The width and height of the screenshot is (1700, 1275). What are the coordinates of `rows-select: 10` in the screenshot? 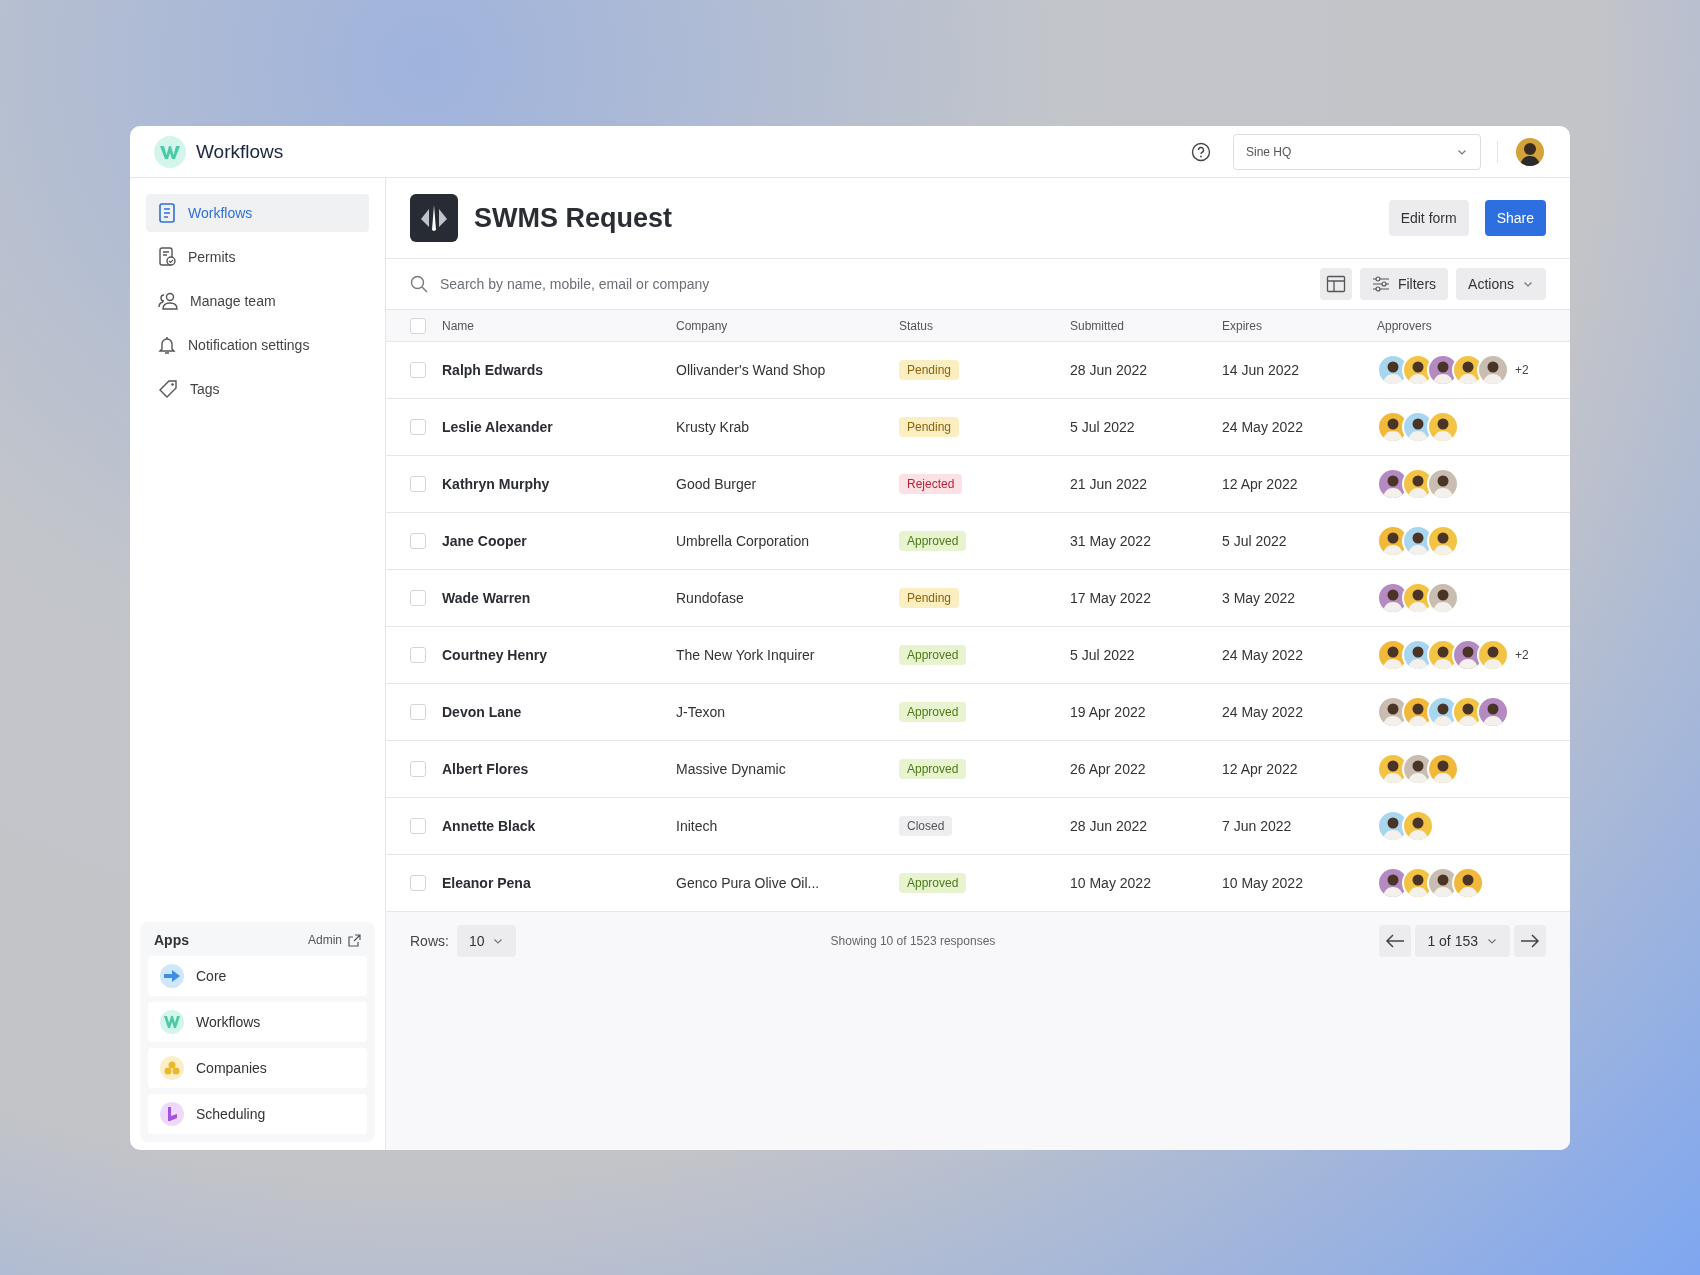 It's located at (486, 941).